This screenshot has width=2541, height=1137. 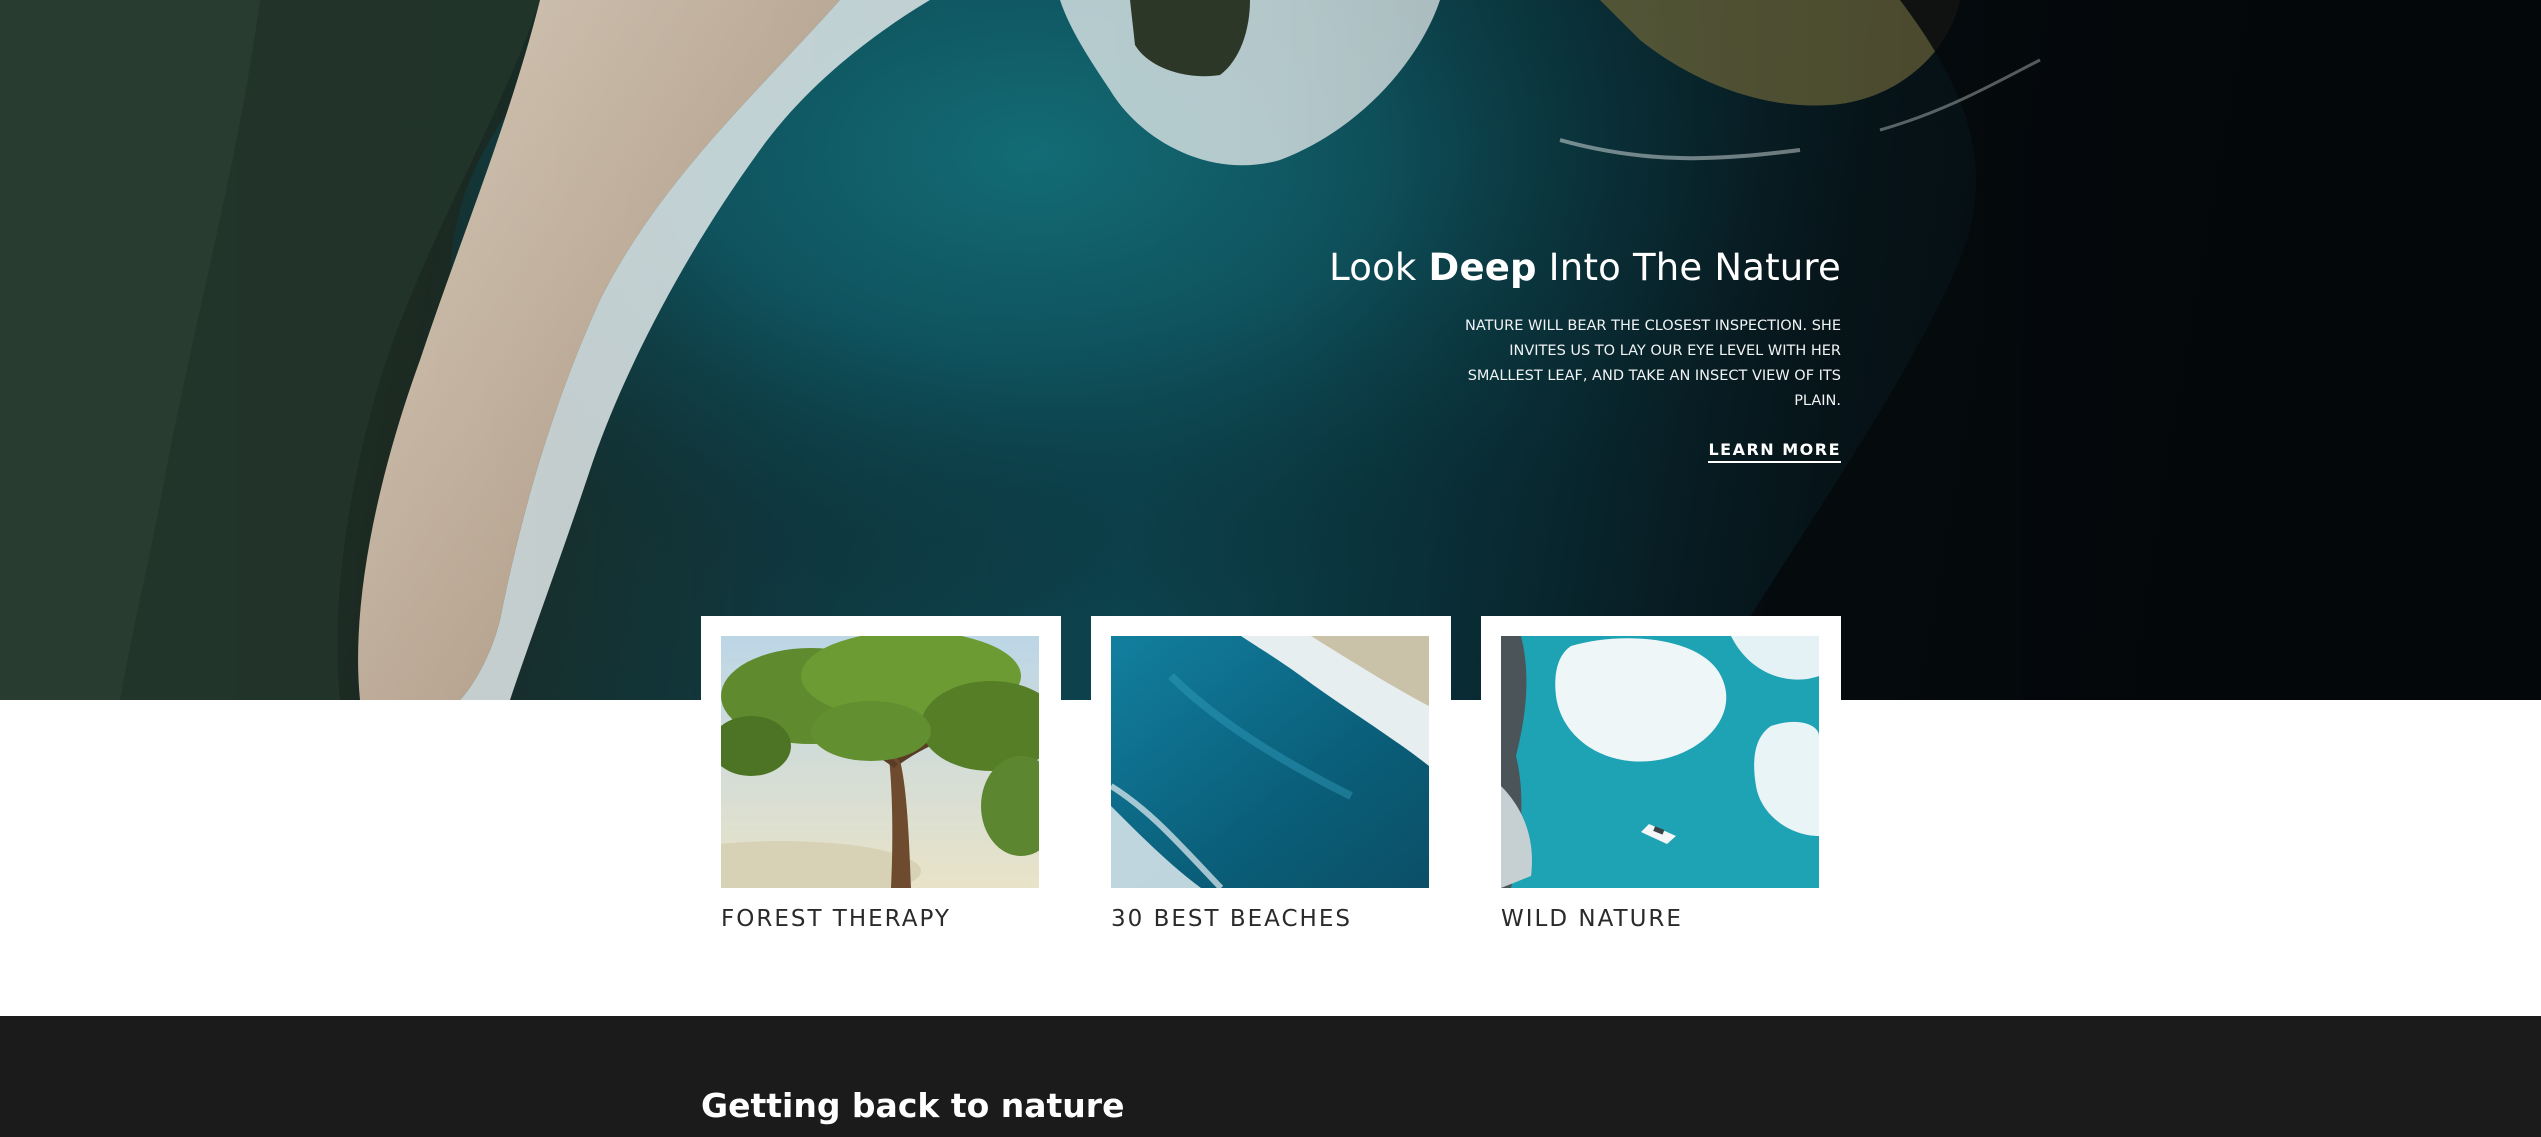 What do you see at coordinates (1231, 919) in the screenshot?
I see `card-title: 30 BEST BEACHES` at bounding box center [1231, 919].